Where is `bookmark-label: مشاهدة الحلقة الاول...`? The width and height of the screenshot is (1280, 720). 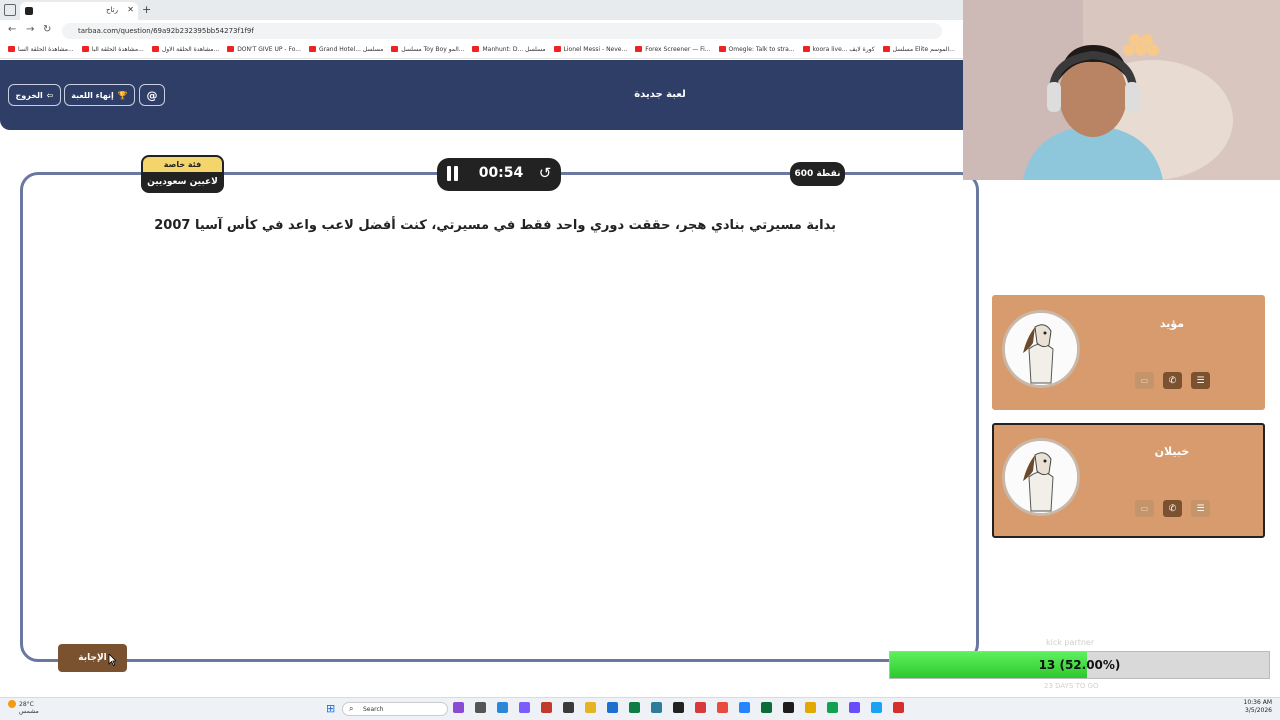
bookmark-label: مشاهدة الحلقة الاول... is located at coordinates (190, 49).